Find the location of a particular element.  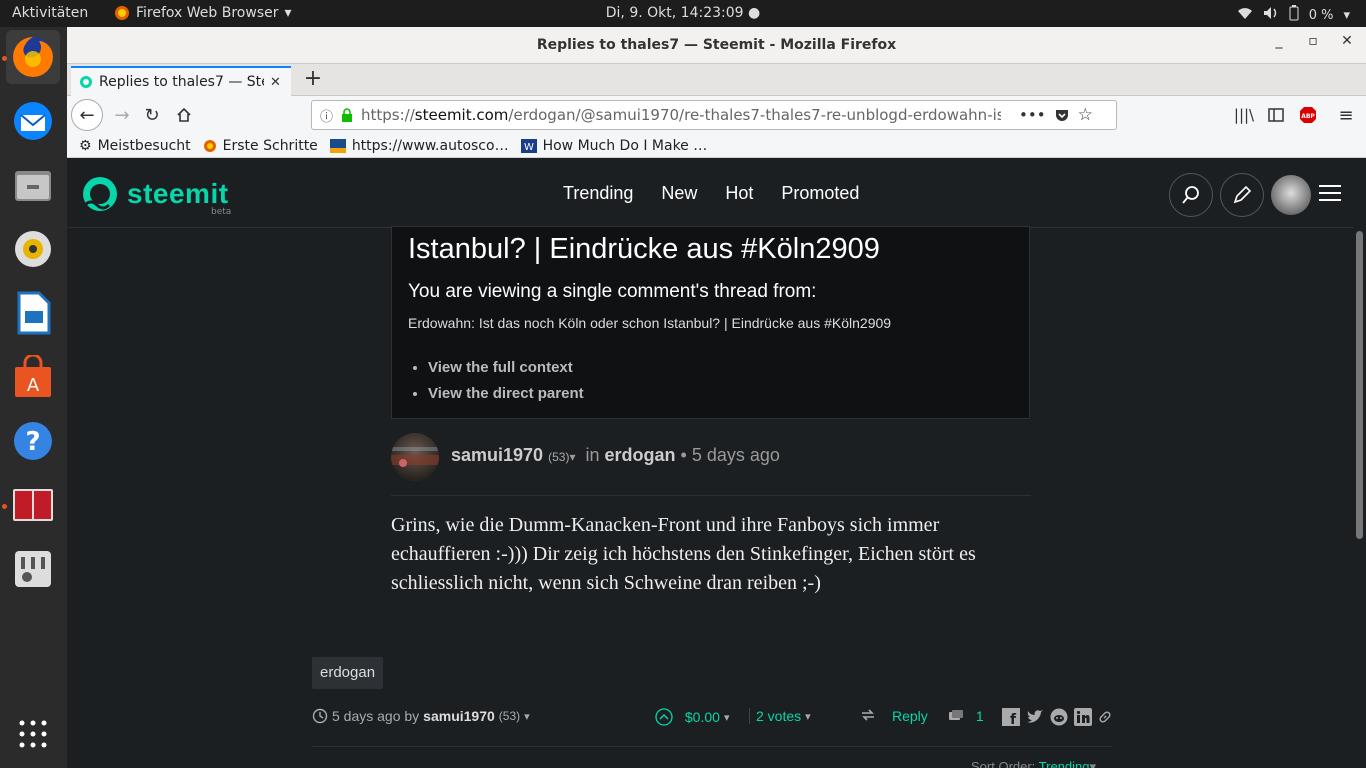

shopping-bag-icon: A is located at coordinates (33, 376).